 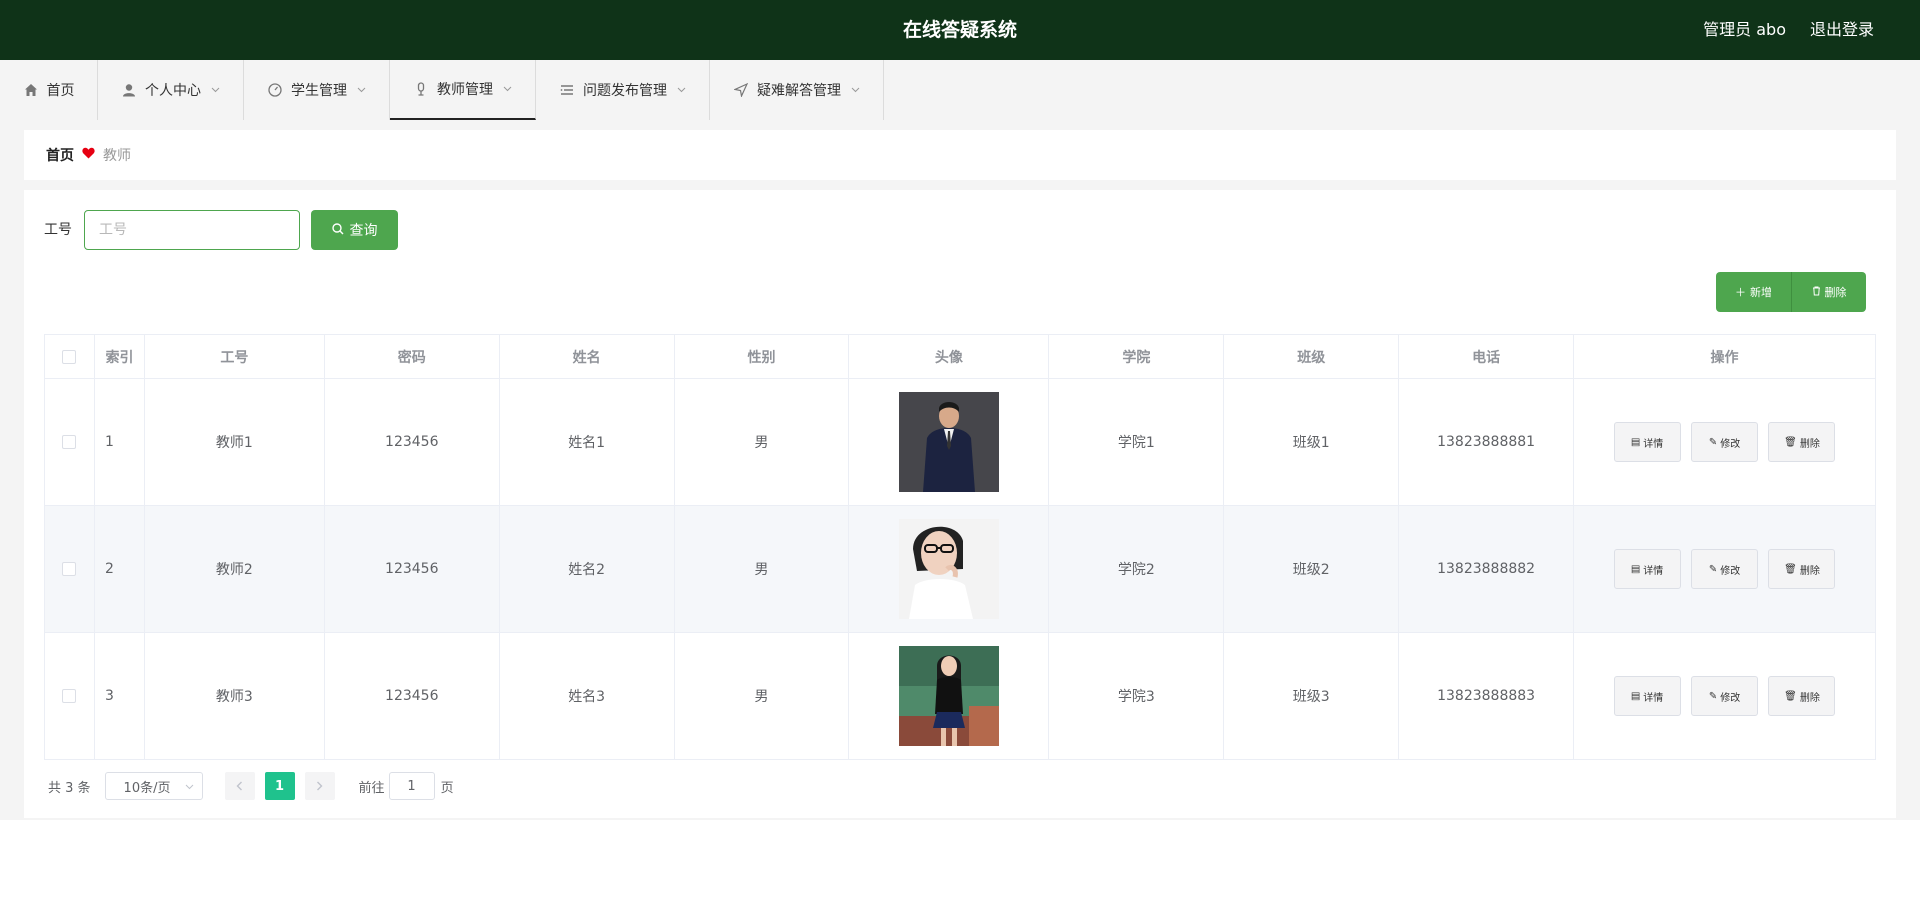 What do you see at coordinates (1486, 356) in the screenshot?
I see `column-header: 电话` at bounding box center [1486, 356].